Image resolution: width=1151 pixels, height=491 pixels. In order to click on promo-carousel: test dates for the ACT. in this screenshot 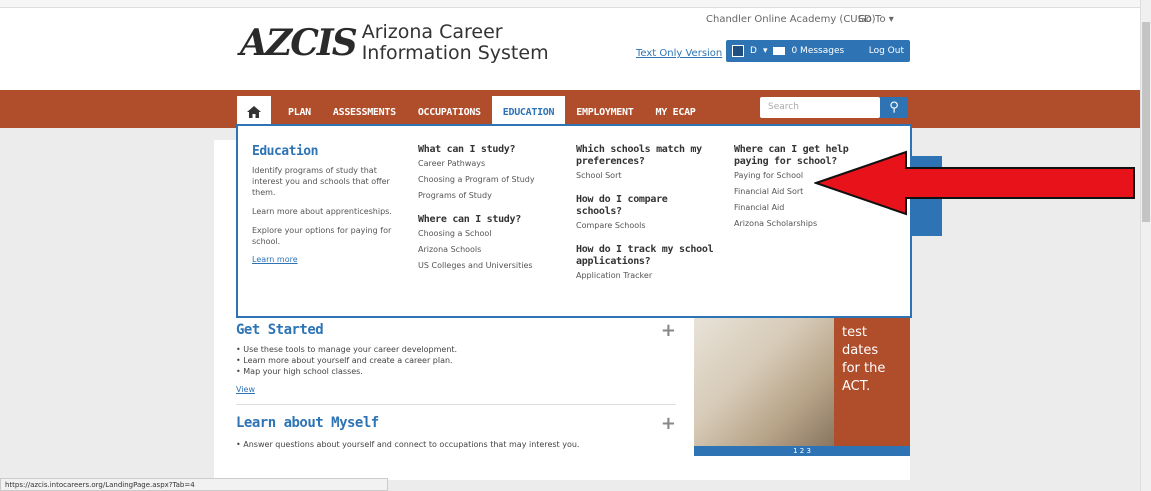, I will do `click(802, 382)`.